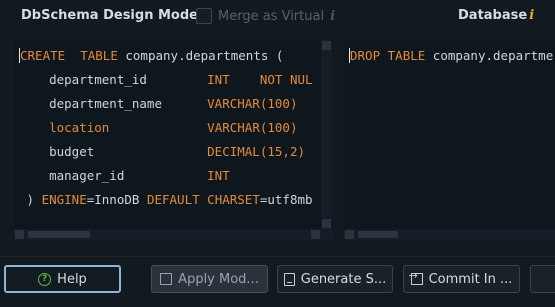 Image resolution: width=555 pixels, height=307 pixels. What do you see at coordinates (113, 79) in the screenshot?
I see `sql-text: department_id` at bounding box center [113, 79].